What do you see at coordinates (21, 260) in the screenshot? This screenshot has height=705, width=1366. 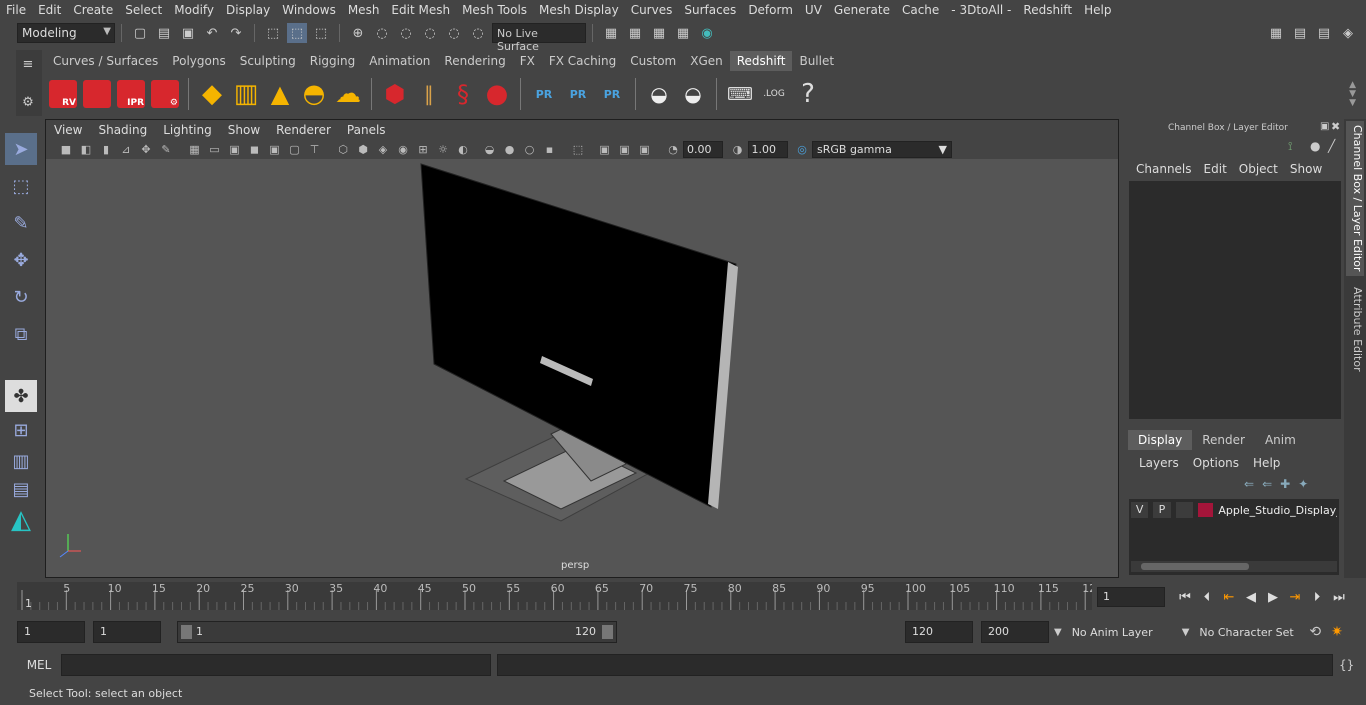 I see `move-tool-icon: ✥` at bounding box center [21, 260].